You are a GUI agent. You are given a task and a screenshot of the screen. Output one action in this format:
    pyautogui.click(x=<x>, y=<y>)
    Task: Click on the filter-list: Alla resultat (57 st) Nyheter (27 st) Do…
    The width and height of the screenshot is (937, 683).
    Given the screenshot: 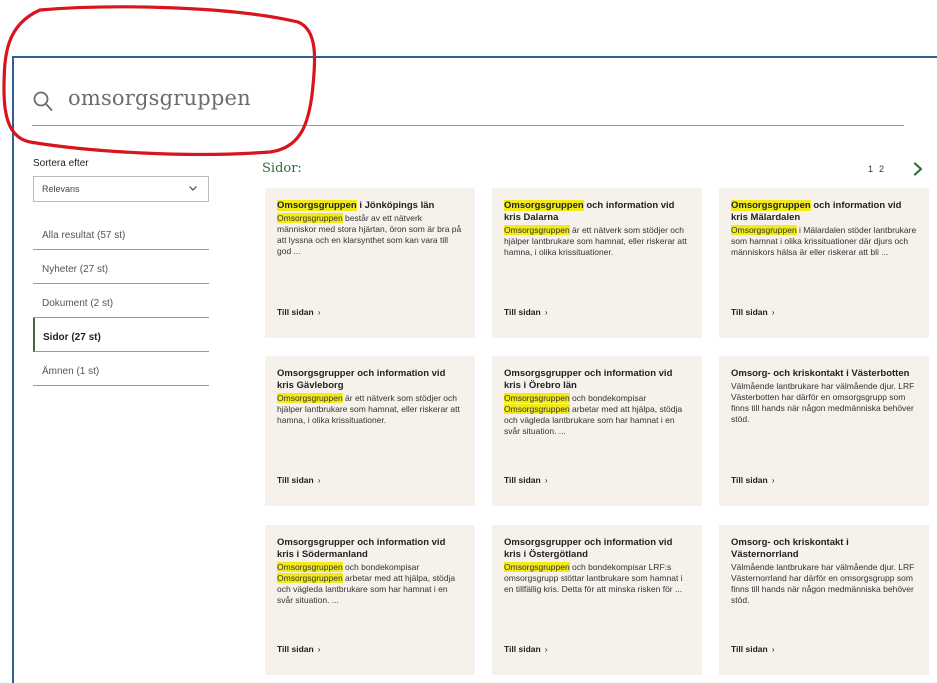 What is the action you would take?
    pyautogui.click(x=121, y=301)
    